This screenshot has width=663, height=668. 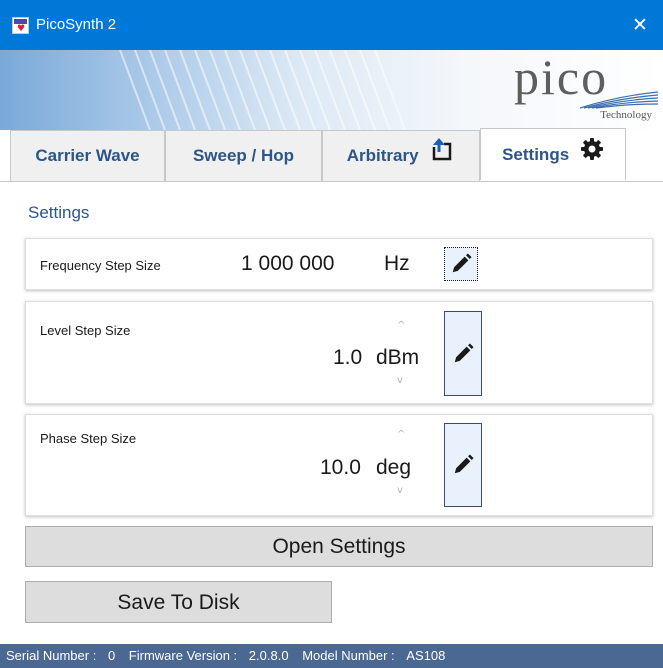 I want to click on frequency-step-card: Frequency Step Size 1 000 000 Hz, so click(x=339, y=264).